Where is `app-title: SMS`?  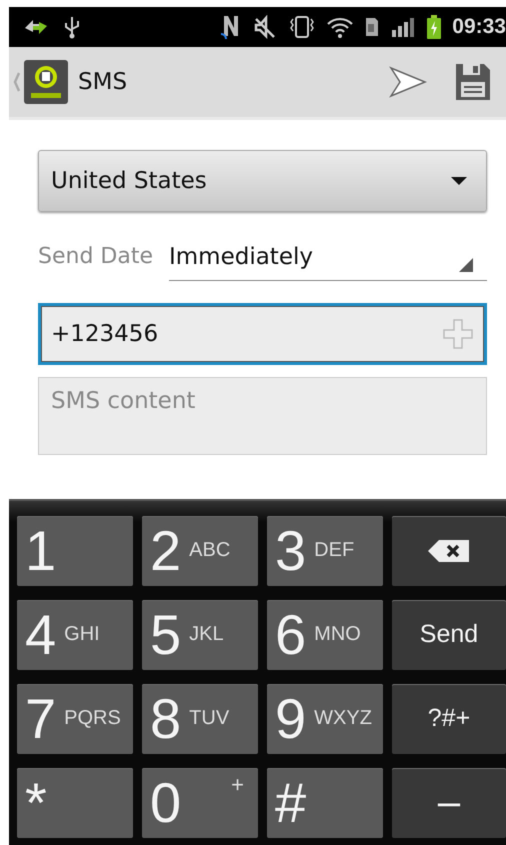
app-title: SMS is located at coordinates (103, 81).